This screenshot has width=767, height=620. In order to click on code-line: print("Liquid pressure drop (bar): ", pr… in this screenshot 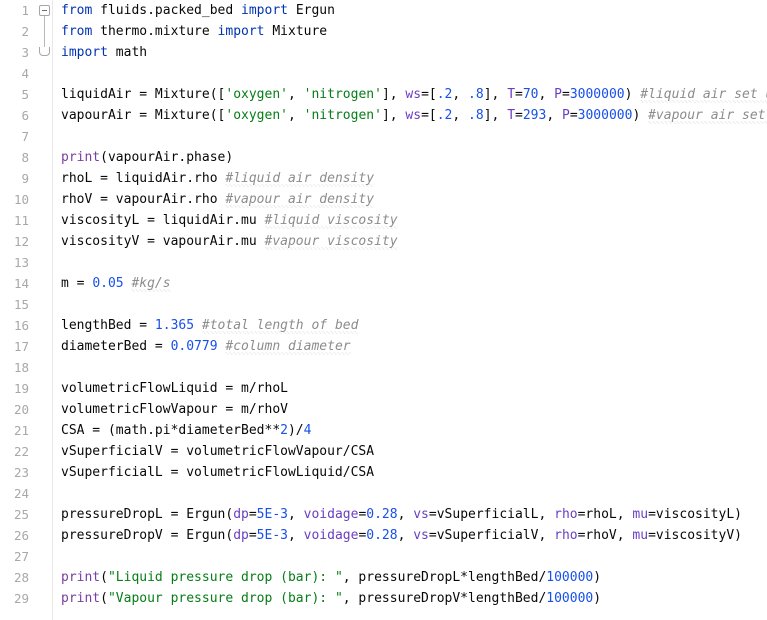, I will do `click(414, 577)`.